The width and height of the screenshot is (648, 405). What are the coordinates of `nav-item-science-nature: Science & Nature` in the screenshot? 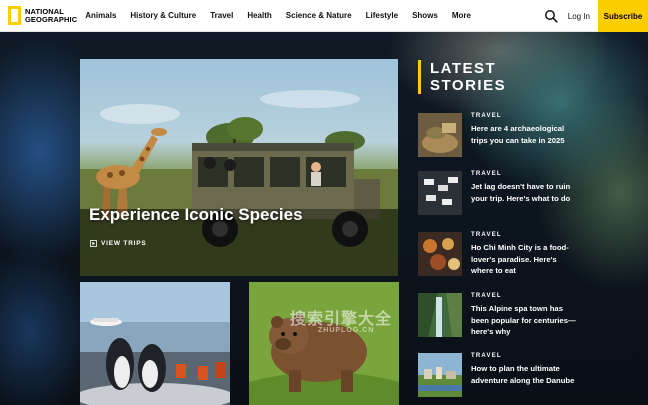 It's located at (319, 15).